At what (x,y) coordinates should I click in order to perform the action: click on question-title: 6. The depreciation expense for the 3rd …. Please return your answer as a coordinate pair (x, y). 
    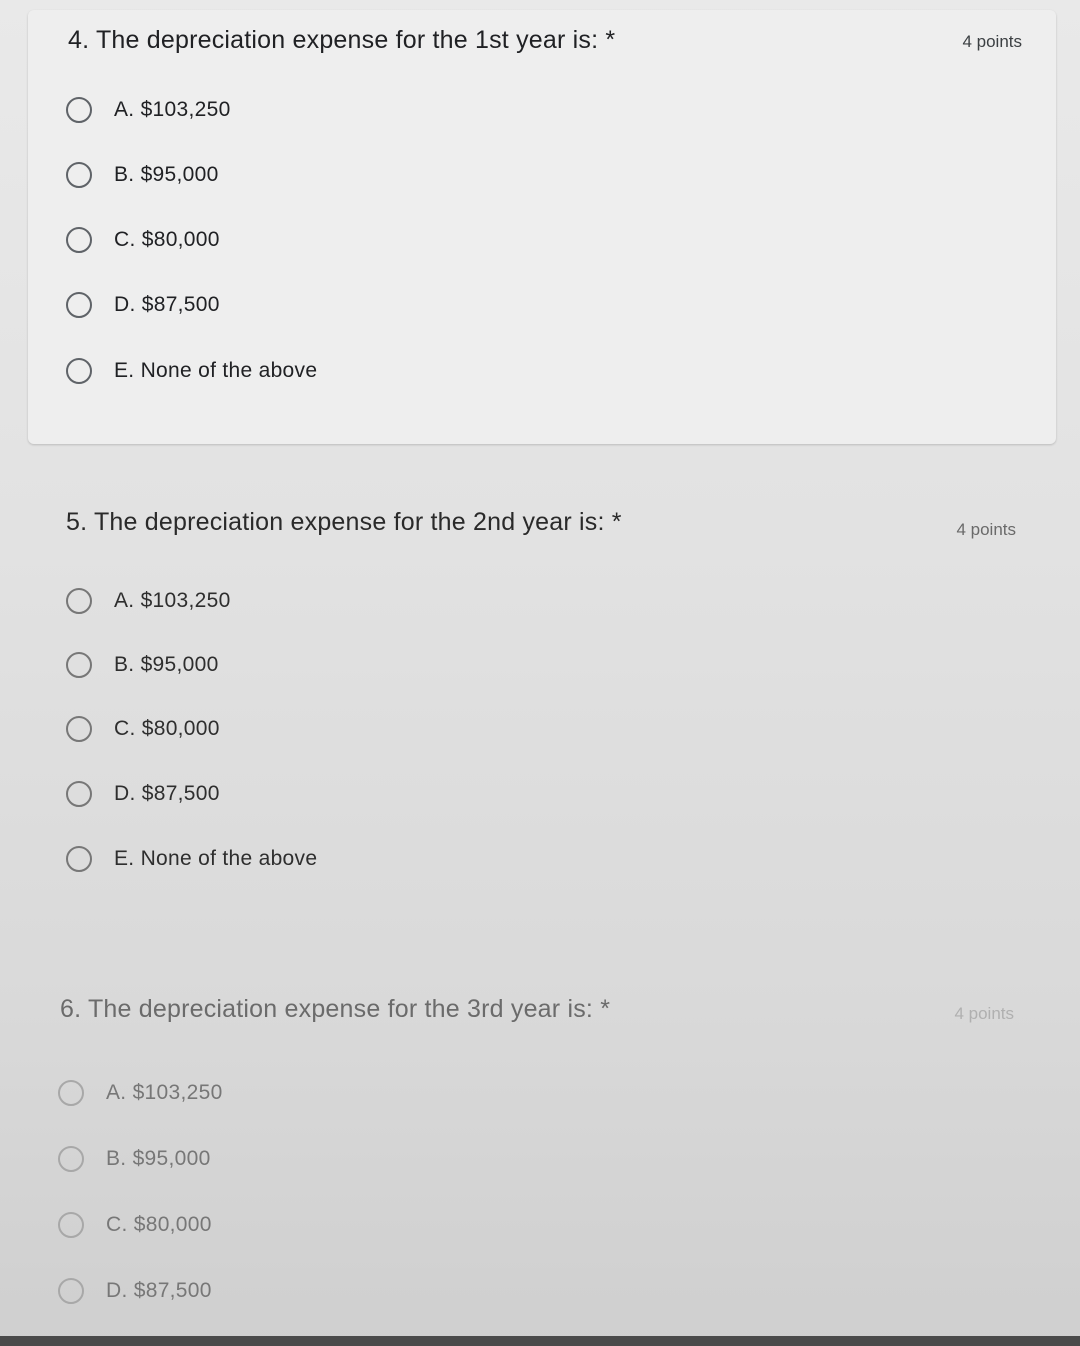
    Looking at the image, I should click on (335, 1009).